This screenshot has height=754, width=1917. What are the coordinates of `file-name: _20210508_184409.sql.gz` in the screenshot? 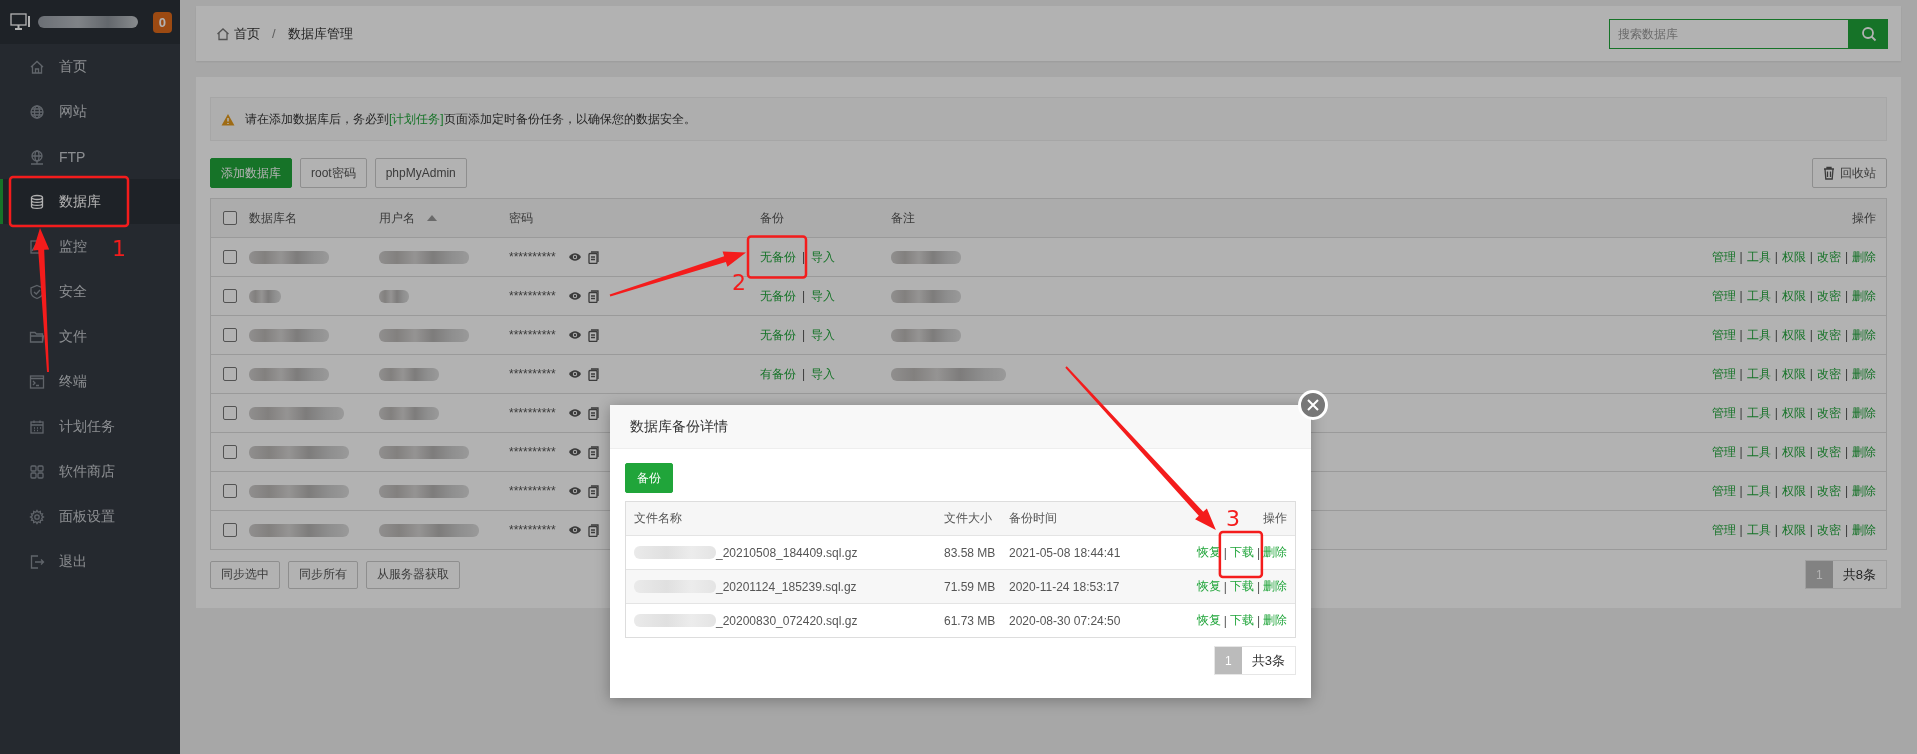 It's located at (787, 552).